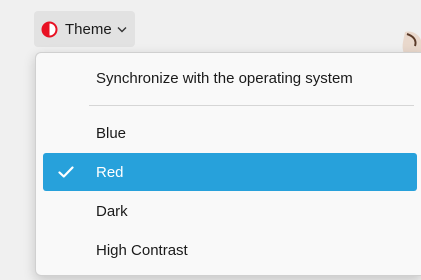  I want to click on menu-item-label: High Contrast, so click(142, 250).